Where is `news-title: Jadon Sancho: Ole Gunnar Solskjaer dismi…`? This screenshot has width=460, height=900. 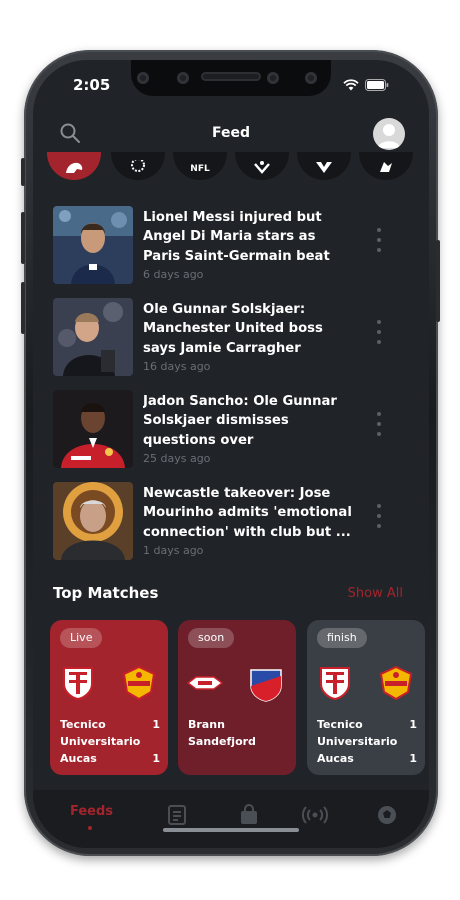 news-title: Jadon Sancho: Ole Gunnar Solskjaer dismi… is located at coordinates (240, 421).